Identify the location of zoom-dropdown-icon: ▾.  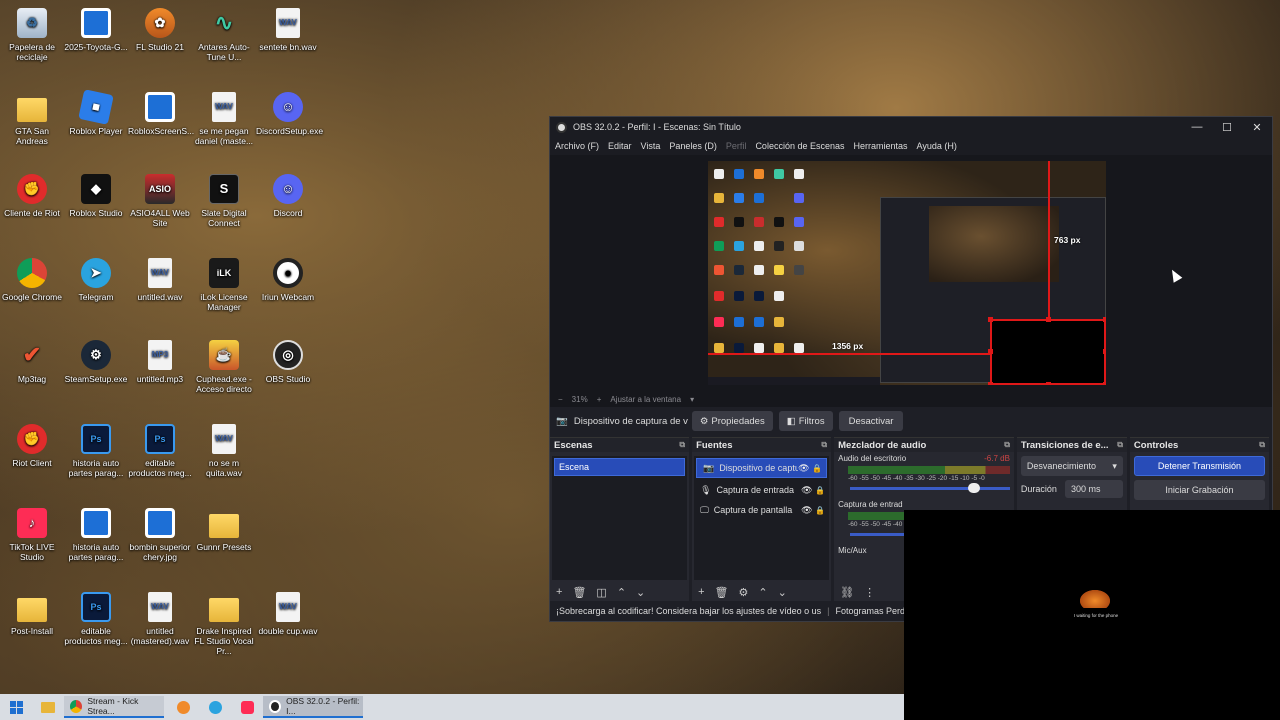
(692, 399).